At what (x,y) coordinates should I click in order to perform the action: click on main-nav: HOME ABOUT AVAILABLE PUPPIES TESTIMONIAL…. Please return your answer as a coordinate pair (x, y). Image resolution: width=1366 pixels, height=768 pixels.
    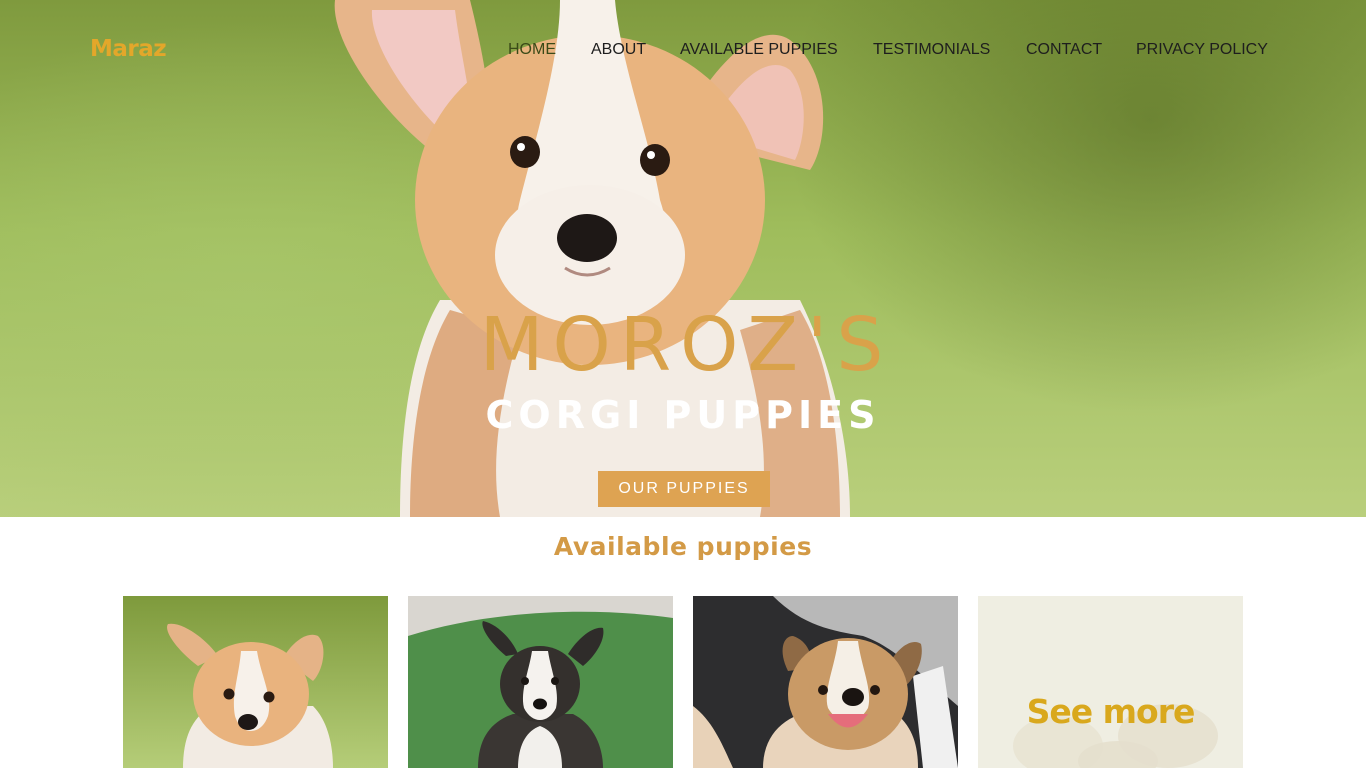
    Looking at the image, I should click on (683, 51).